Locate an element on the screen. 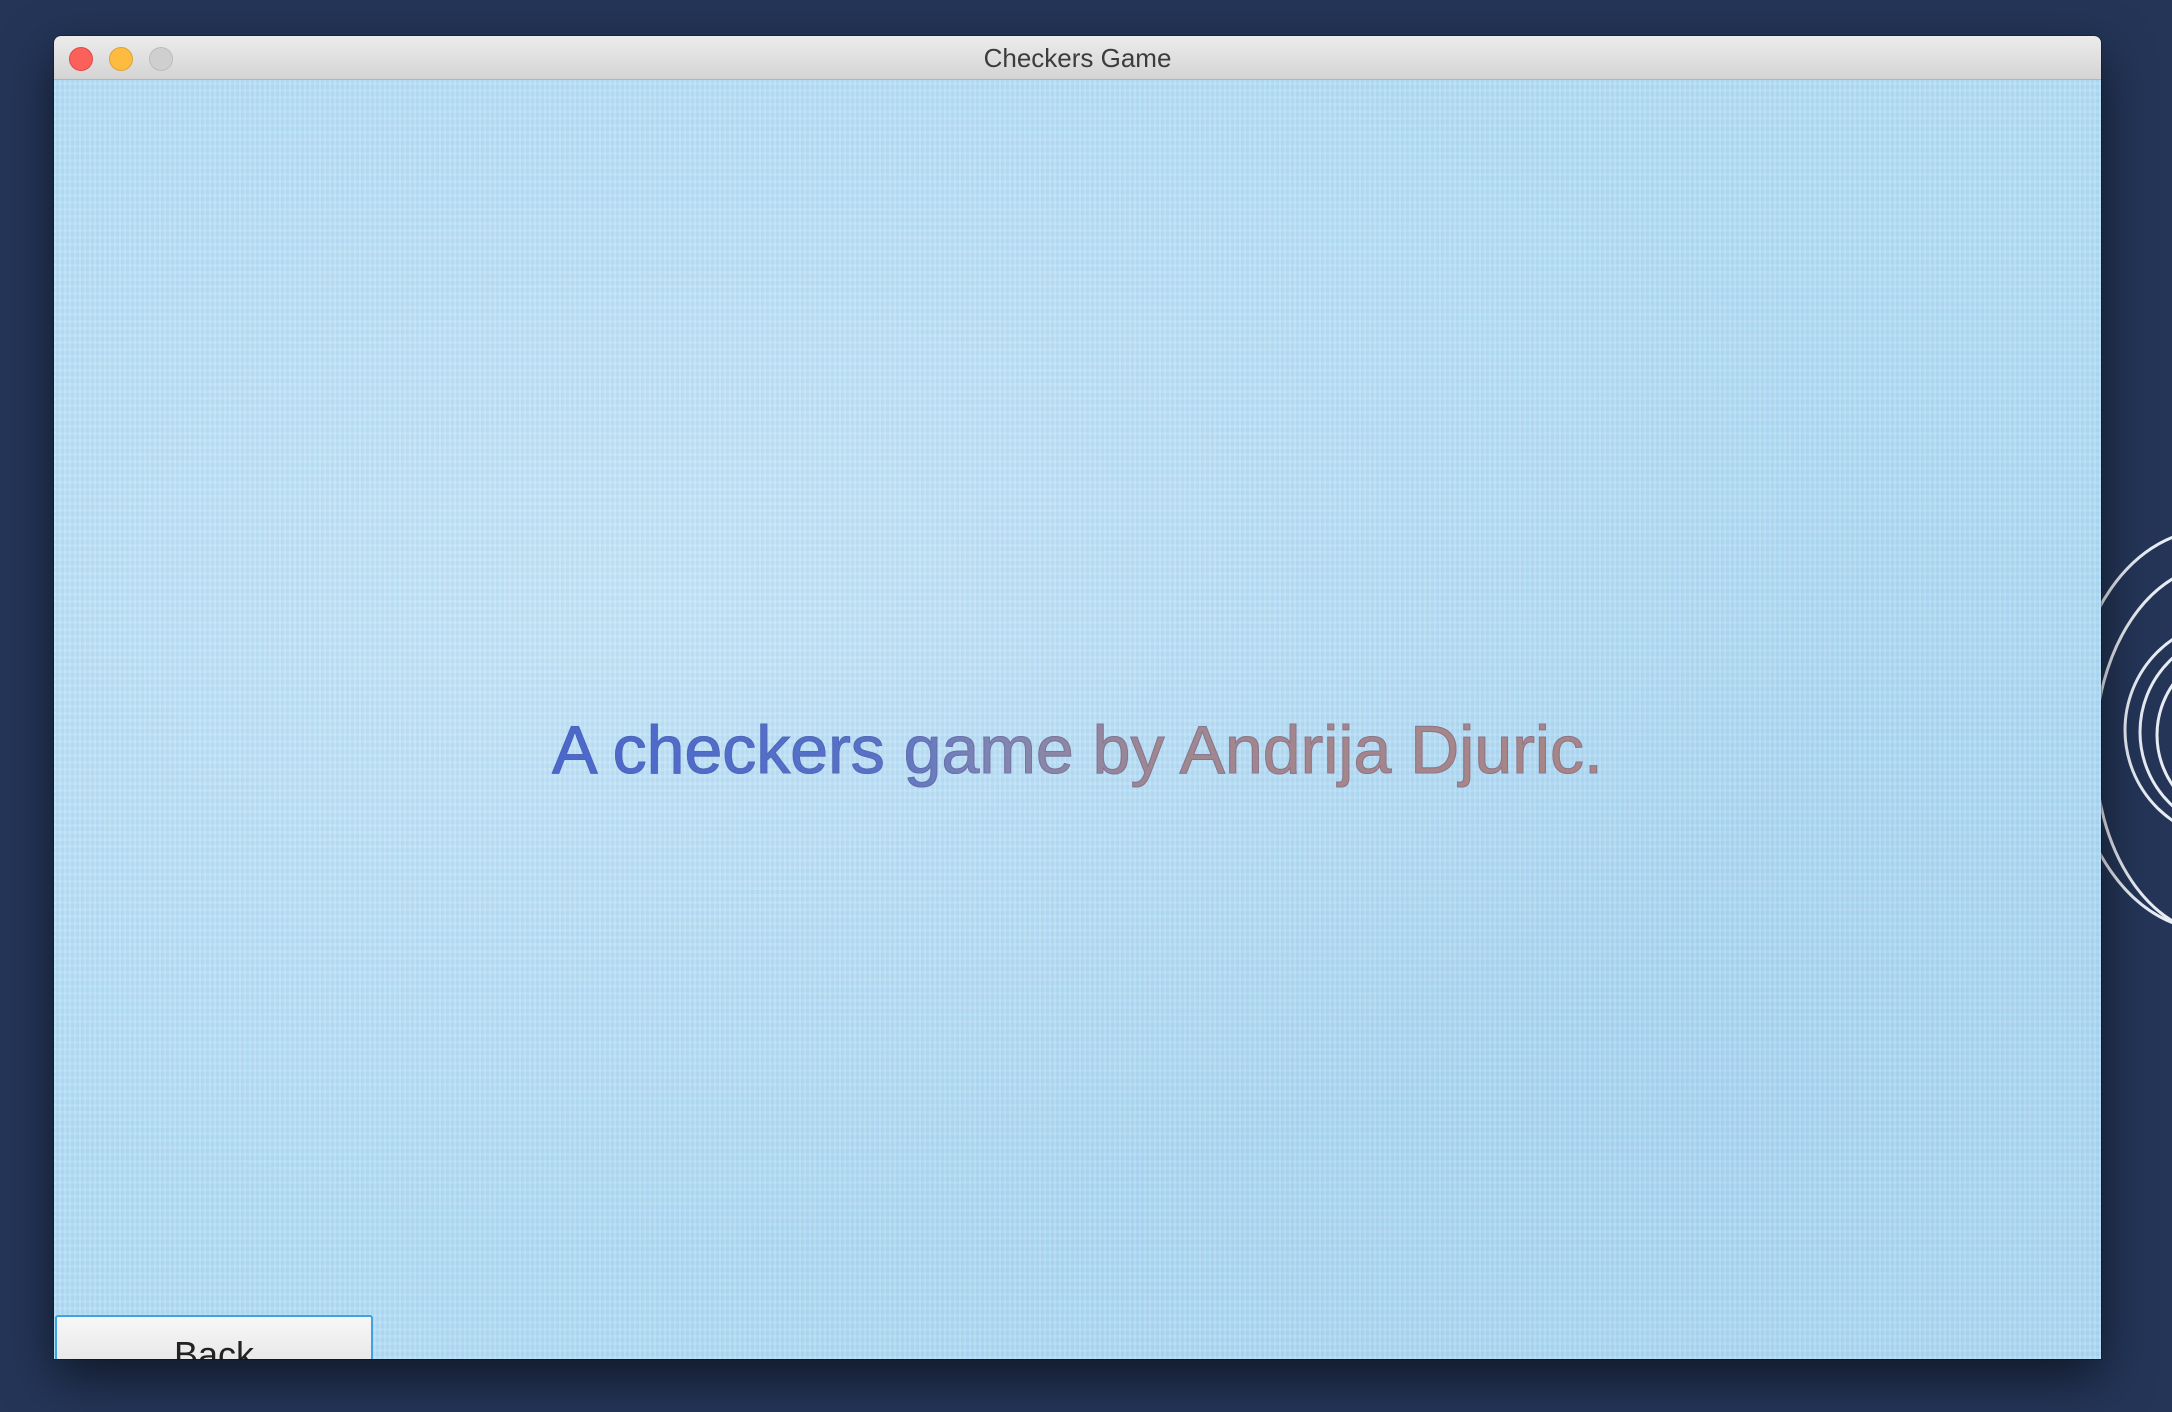 The image size is (2172, 1412). credits-text: A checkers game by Andrija Djuric. is located at coordinates (1078, 750).